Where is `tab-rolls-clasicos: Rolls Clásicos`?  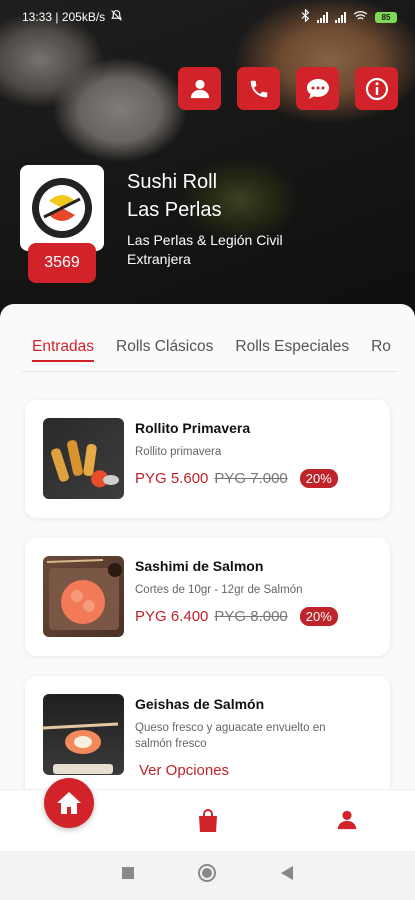
tab-rolls-clasicos: Rolls Clásicos is located at coordinates (164, 347).